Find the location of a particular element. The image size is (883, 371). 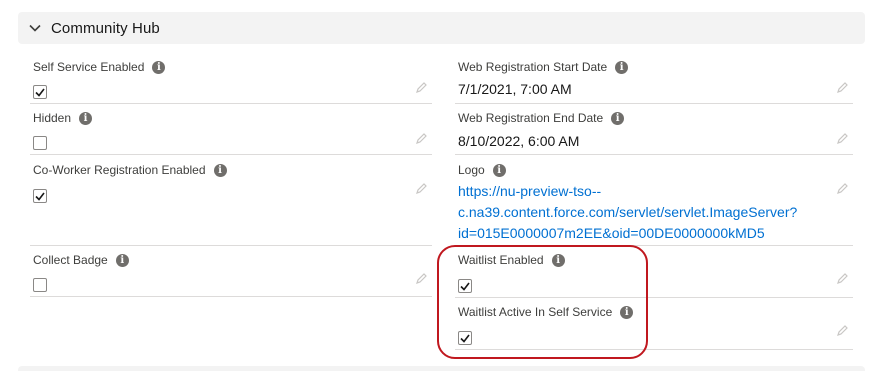

field-collect-badge: Collect Badge i is located at coordinates (231, 272).